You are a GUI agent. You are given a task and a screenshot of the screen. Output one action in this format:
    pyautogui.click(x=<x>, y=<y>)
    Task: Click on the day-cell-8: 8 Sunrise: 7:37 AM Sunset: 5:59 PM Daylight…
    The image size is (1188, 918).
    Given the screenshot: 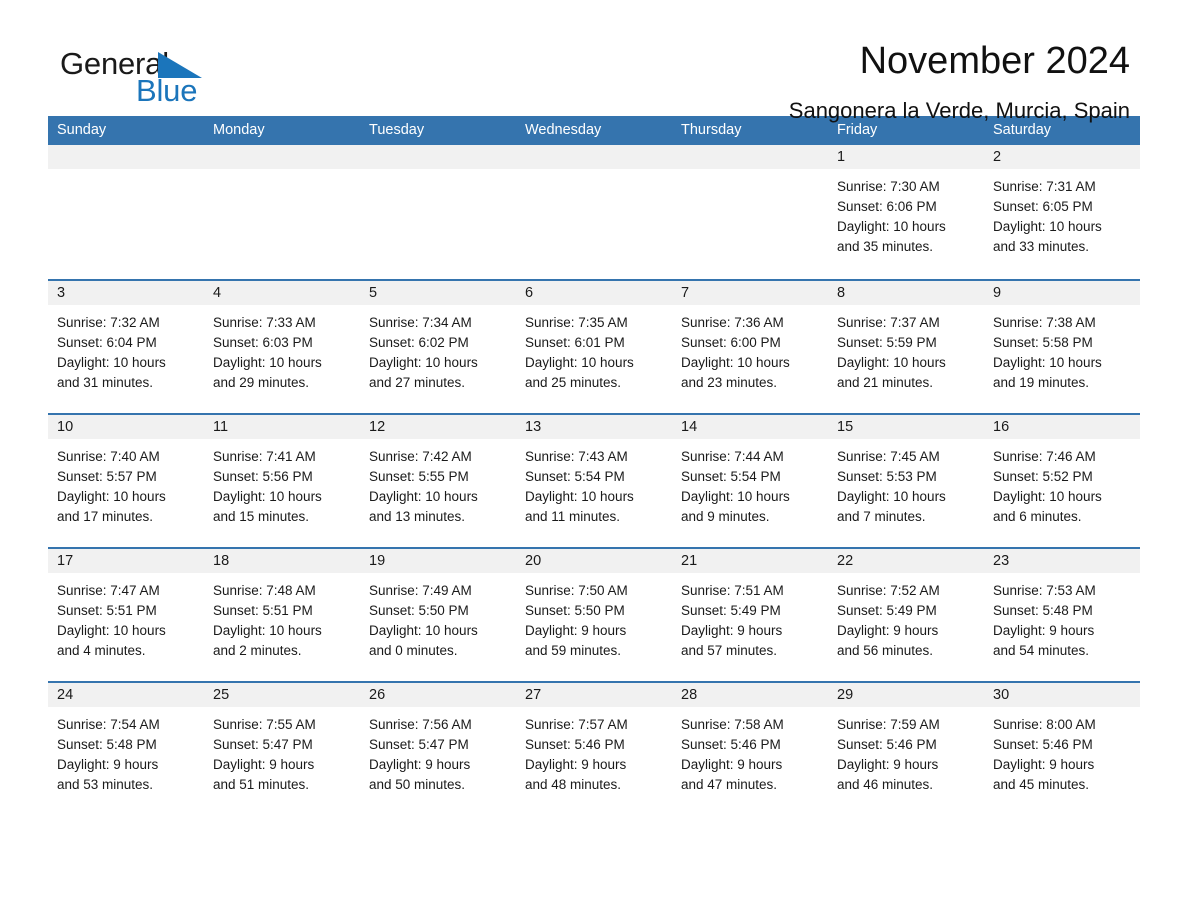 What is the action you would take?
    pyautogui.click(x=906, y=347)
    